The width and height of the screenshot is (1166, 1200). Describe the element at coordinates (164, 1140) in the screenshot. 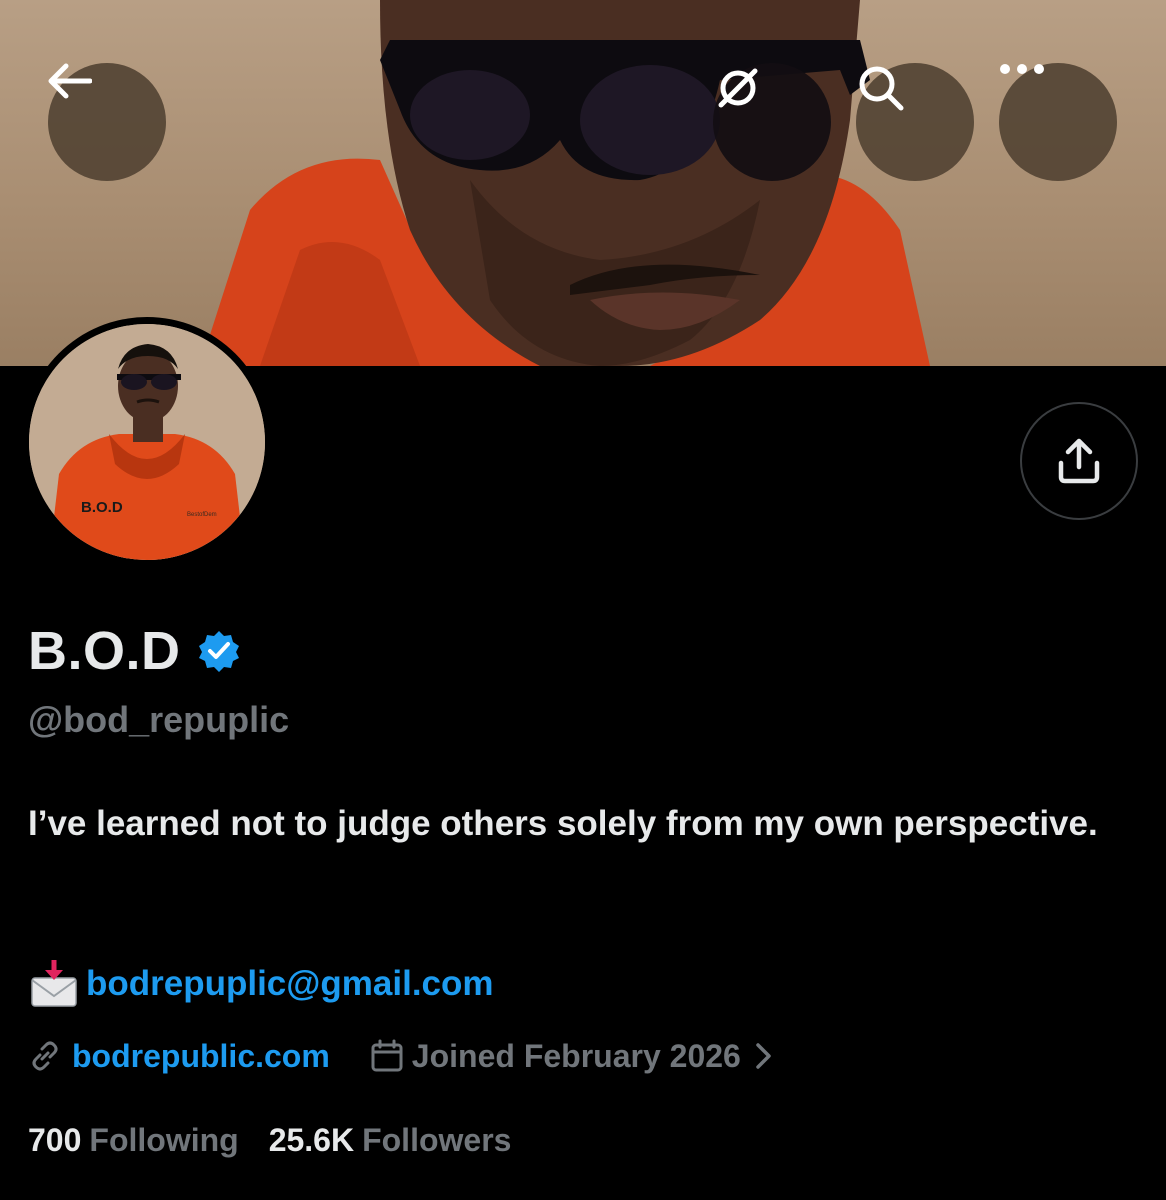

I see `following-label: Following` at that location.